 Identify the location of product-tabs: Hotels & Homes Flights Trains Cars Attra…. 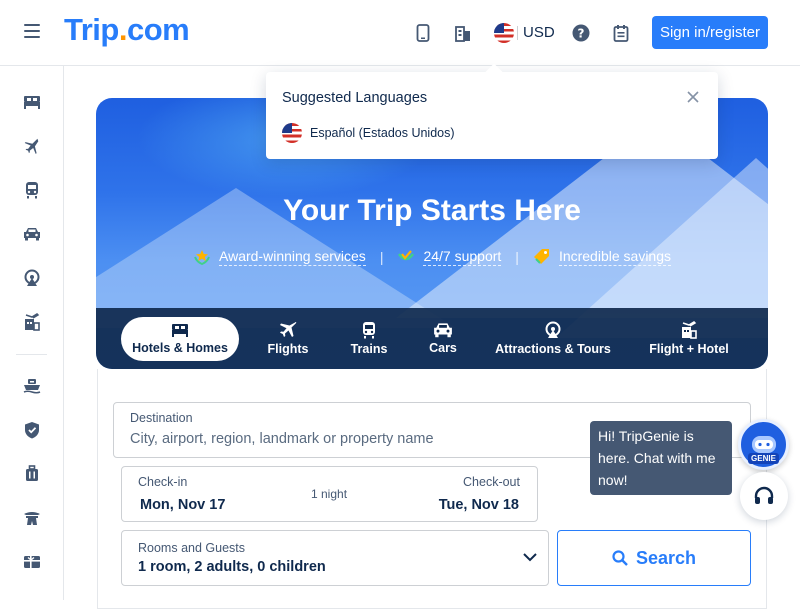
(432, 338).